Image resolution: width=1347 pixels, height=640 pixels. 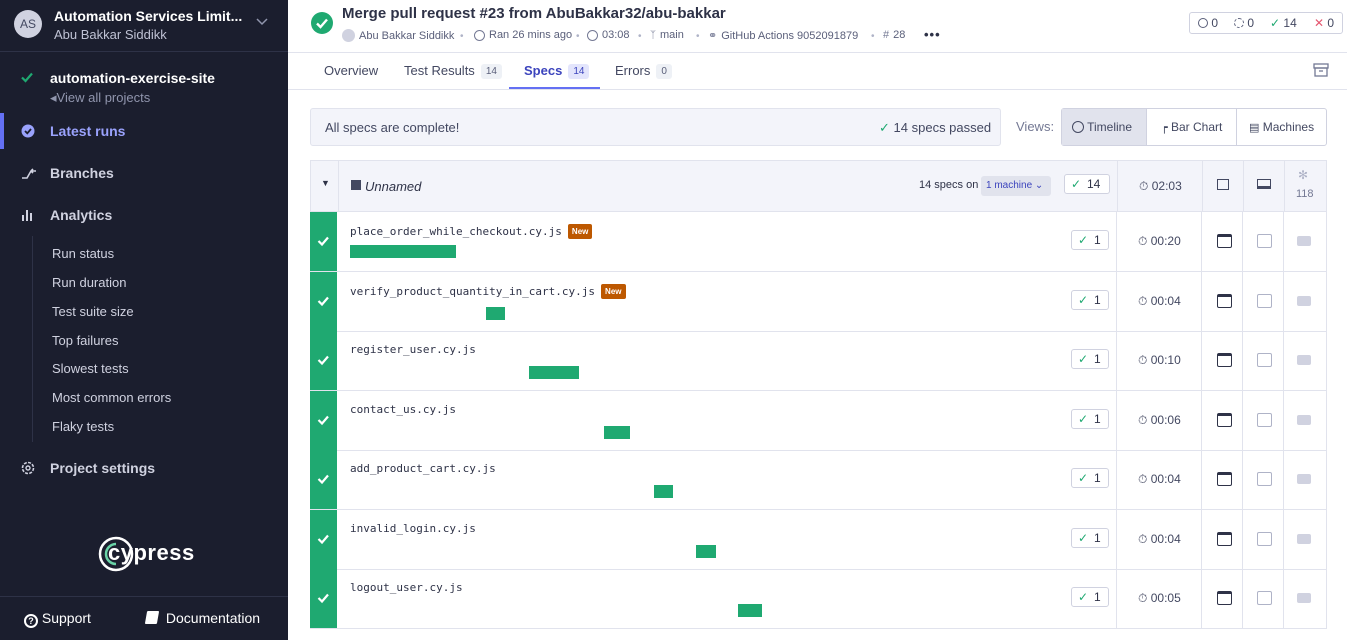 What do you see at coordinates (818, 421) in the screenshot?
I see `spec-row: contact_us.cy.js ✓ 1 ⏱ 00:06` at bounding box center [818, 421].